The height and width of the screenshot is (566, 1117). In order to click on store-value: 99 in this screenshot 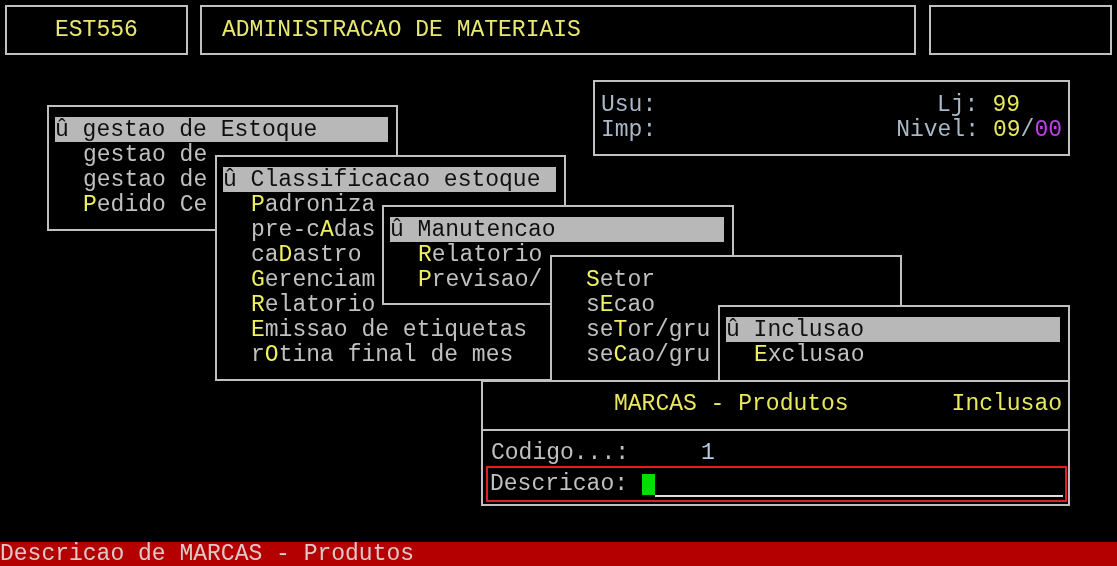, I will do `click(1006, 105)`.